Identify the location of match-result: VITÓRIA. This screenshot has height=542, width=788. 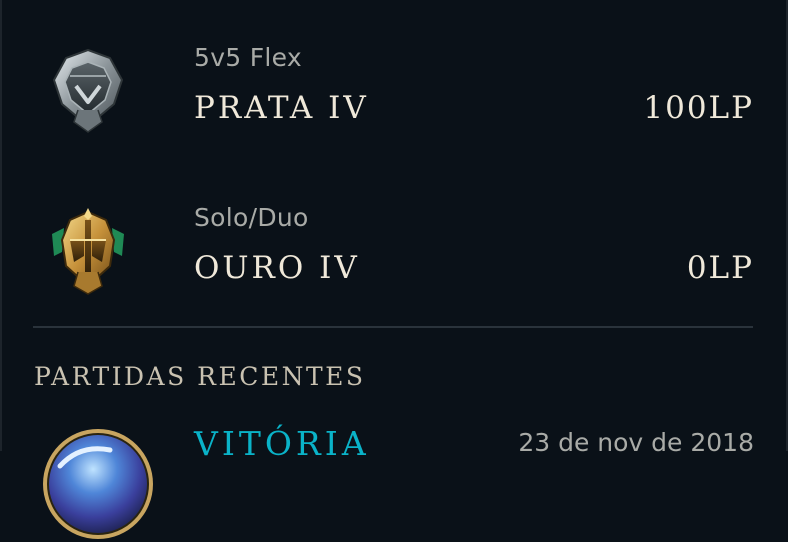
(282, 443).